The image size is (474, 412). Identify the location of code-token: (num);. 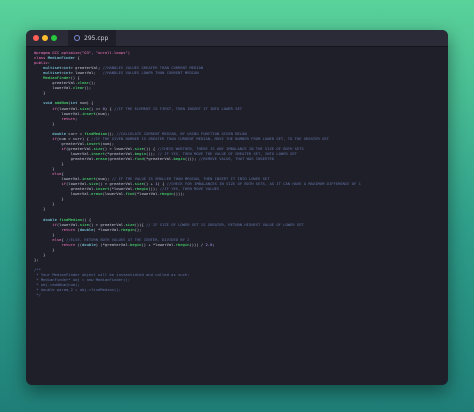
(102, 113).